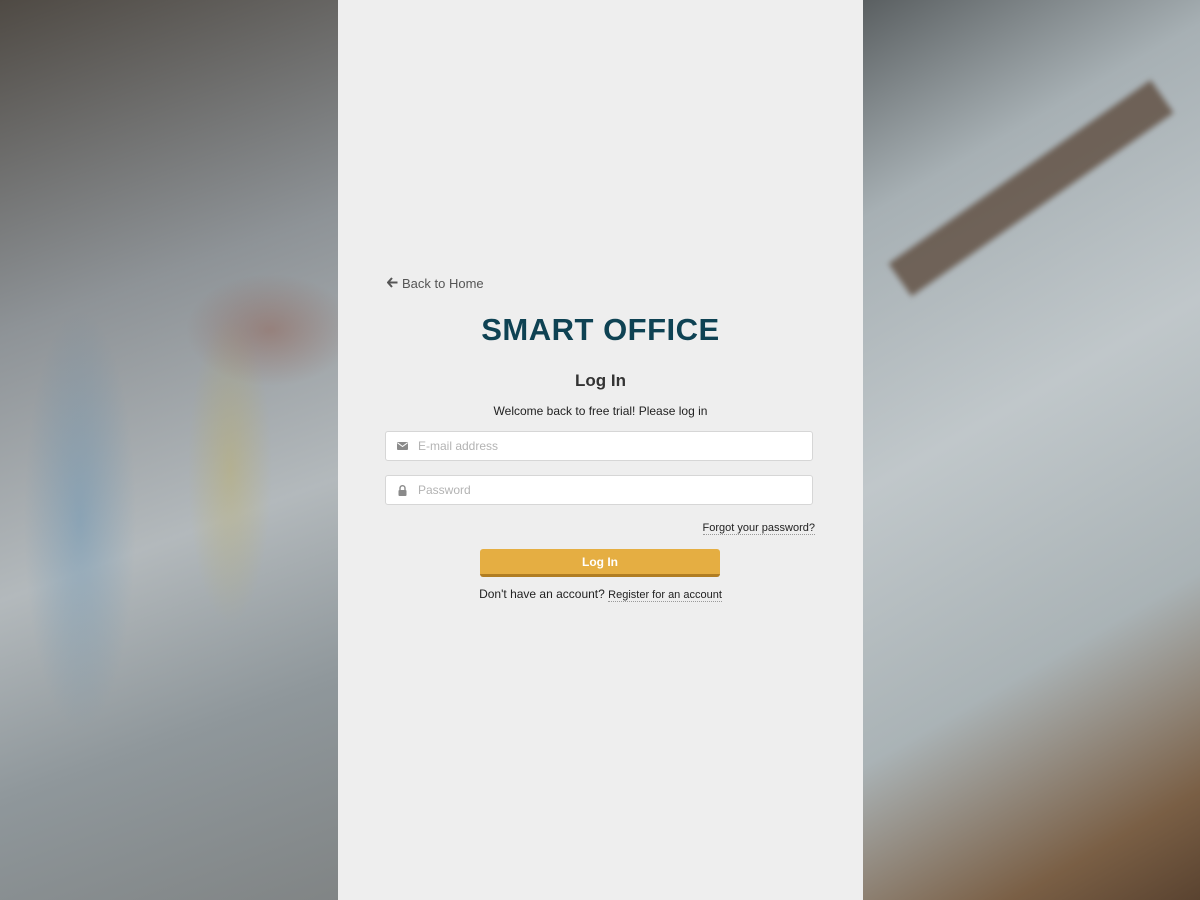 The width and height of the screenshot is (1200, 900). What do you see at coordinates (665, 595) in the screenshot?
I see `register-link: Register for an account` at bounding box center [665, 595].